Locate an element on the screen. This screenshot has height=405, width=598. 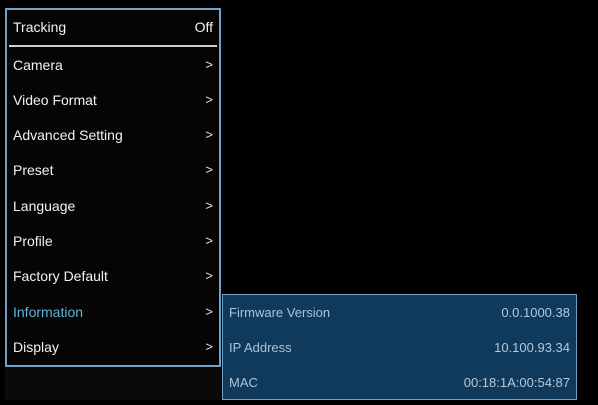
menu-item-label: Language is located at coordinates (44, 205).